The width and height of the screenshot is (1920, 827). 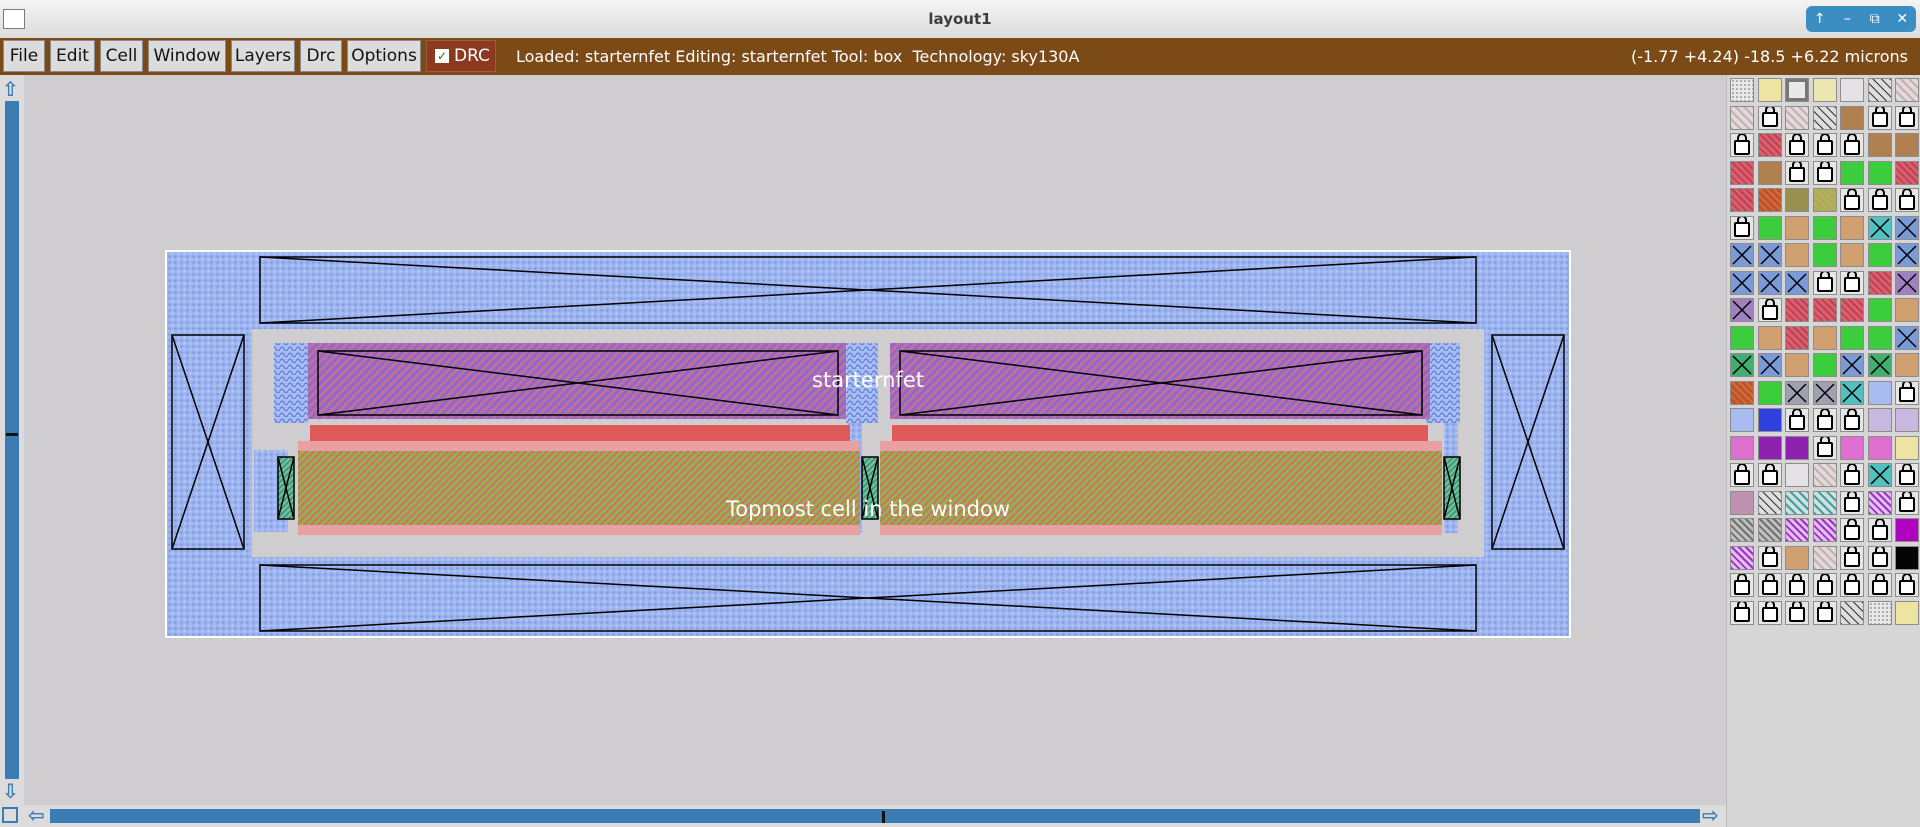 I want to click on vertical-scroll-thumb, so click(x=12, y=434).